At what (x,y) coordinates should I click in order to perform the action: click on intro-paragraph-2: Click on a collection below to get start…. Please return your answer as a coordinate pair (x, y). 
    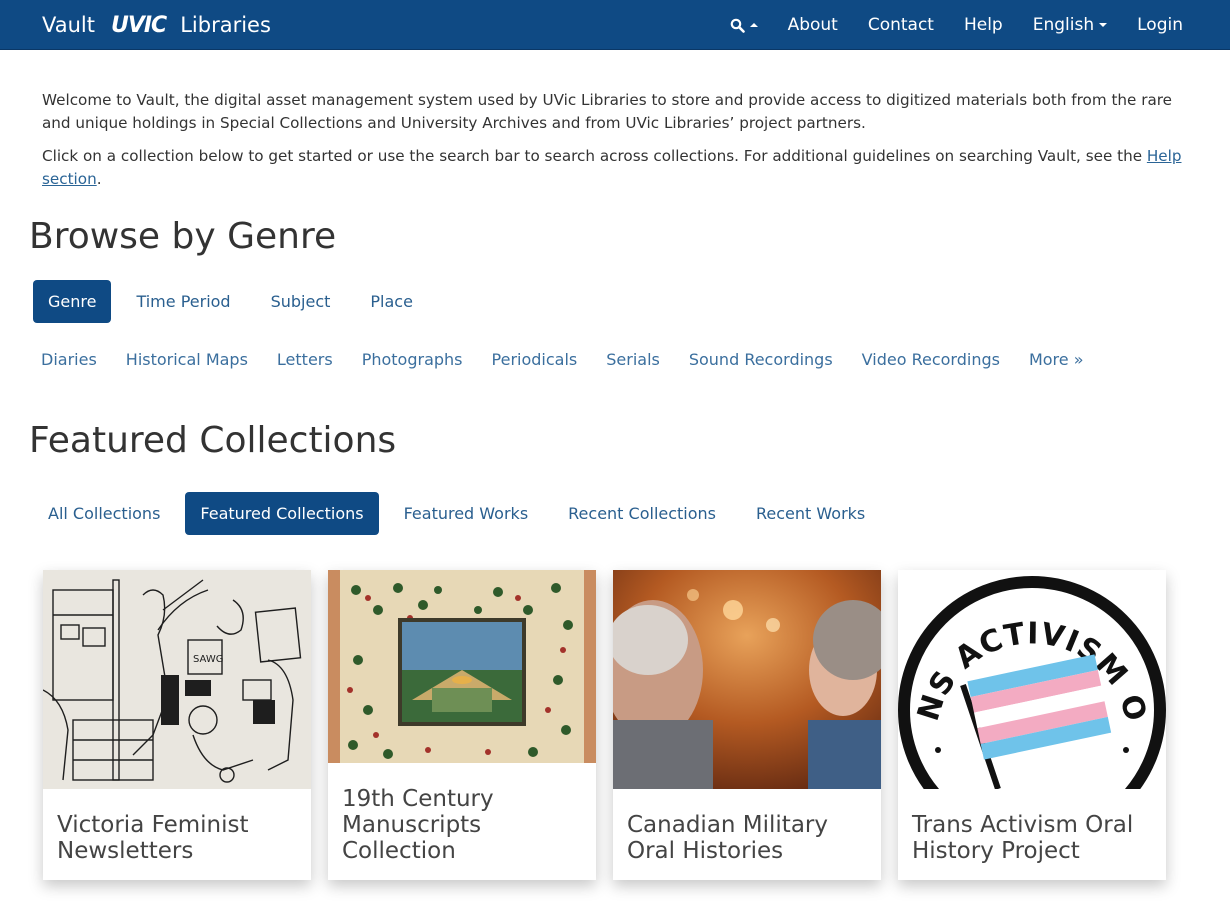
    Looking at the image, I should click on (617, 168).